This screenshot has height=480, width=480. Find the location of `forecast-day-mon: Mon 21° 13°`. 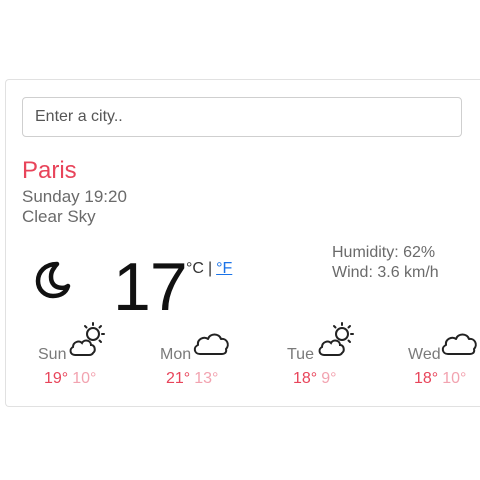

forecast-day-mon: Mon 21° 13° is located at coordinates (215, 357).